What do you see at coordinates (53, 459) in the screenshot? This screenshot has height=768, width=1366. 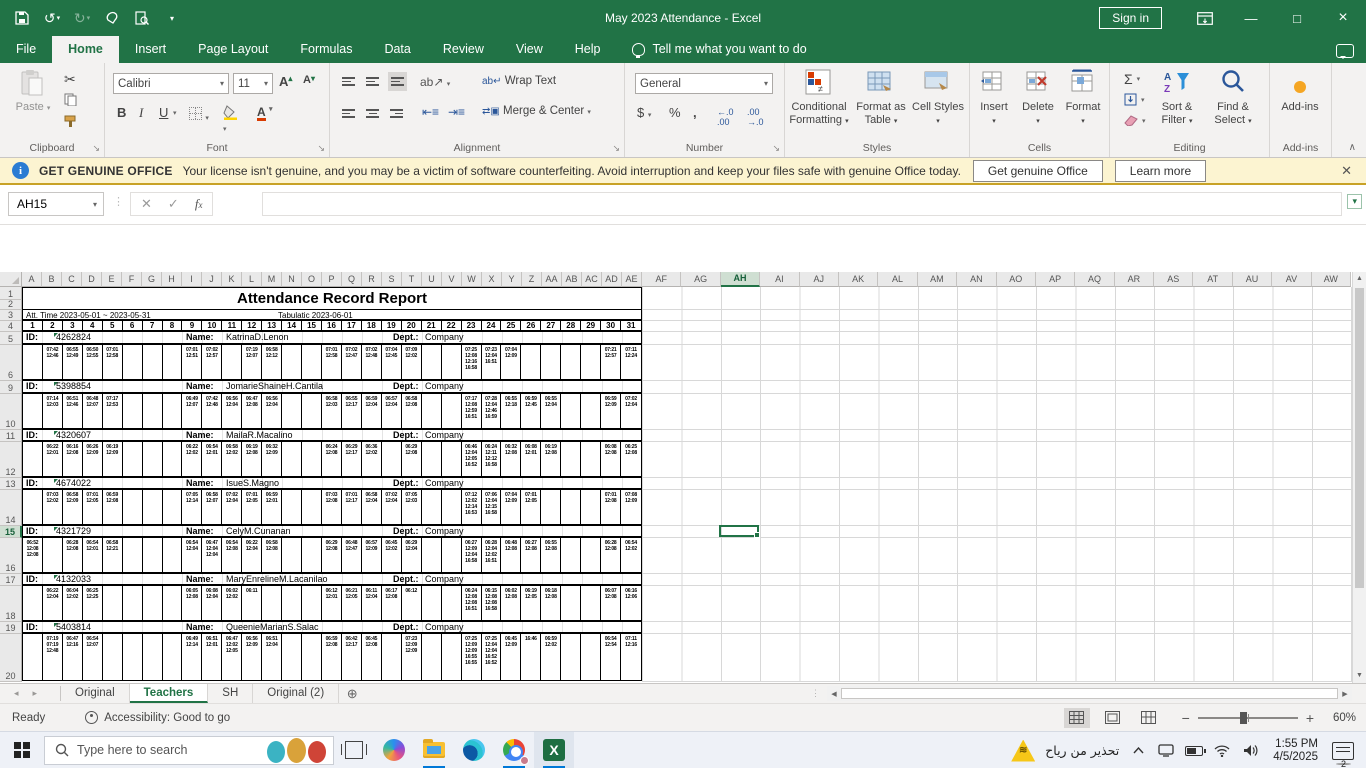 I see `time-cell: 06:22 12:01` at bounding box center [53, 459].